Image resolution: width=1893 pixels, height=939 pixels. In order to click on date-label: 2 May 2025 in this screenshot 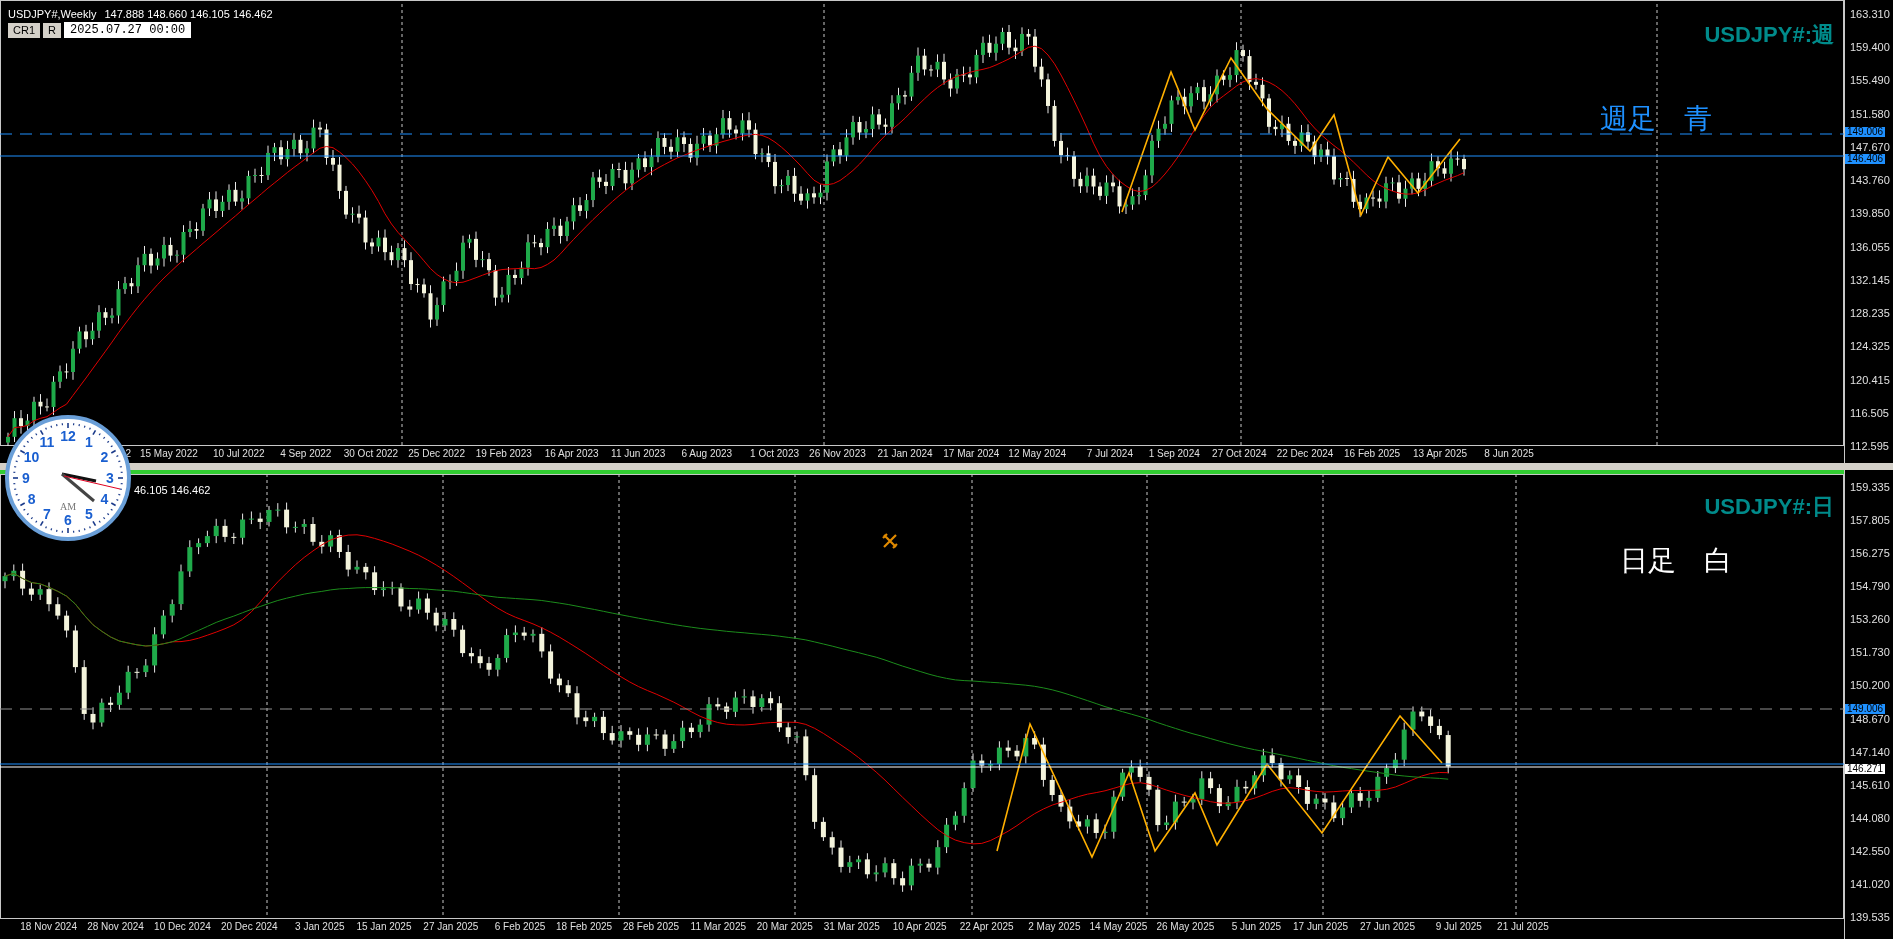, I will do `click(1054, 927)`.